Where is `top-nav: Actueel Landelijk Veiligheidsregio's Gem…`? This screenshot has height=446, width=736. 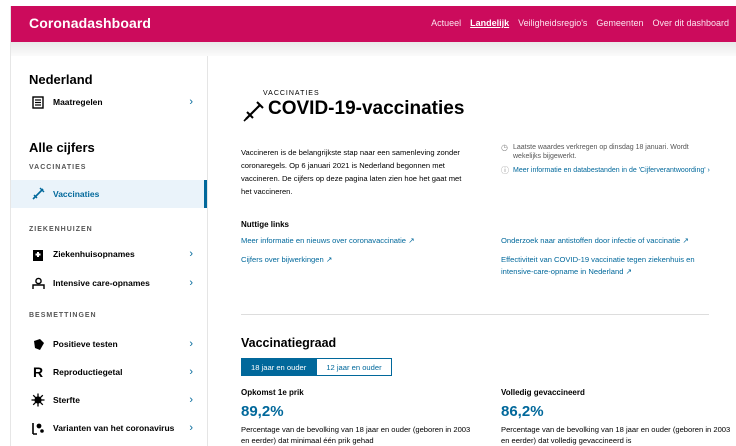
top-nav: Actueel Landelijk Veiligheidsregio's Gem… is located at coordinates (580, 23).